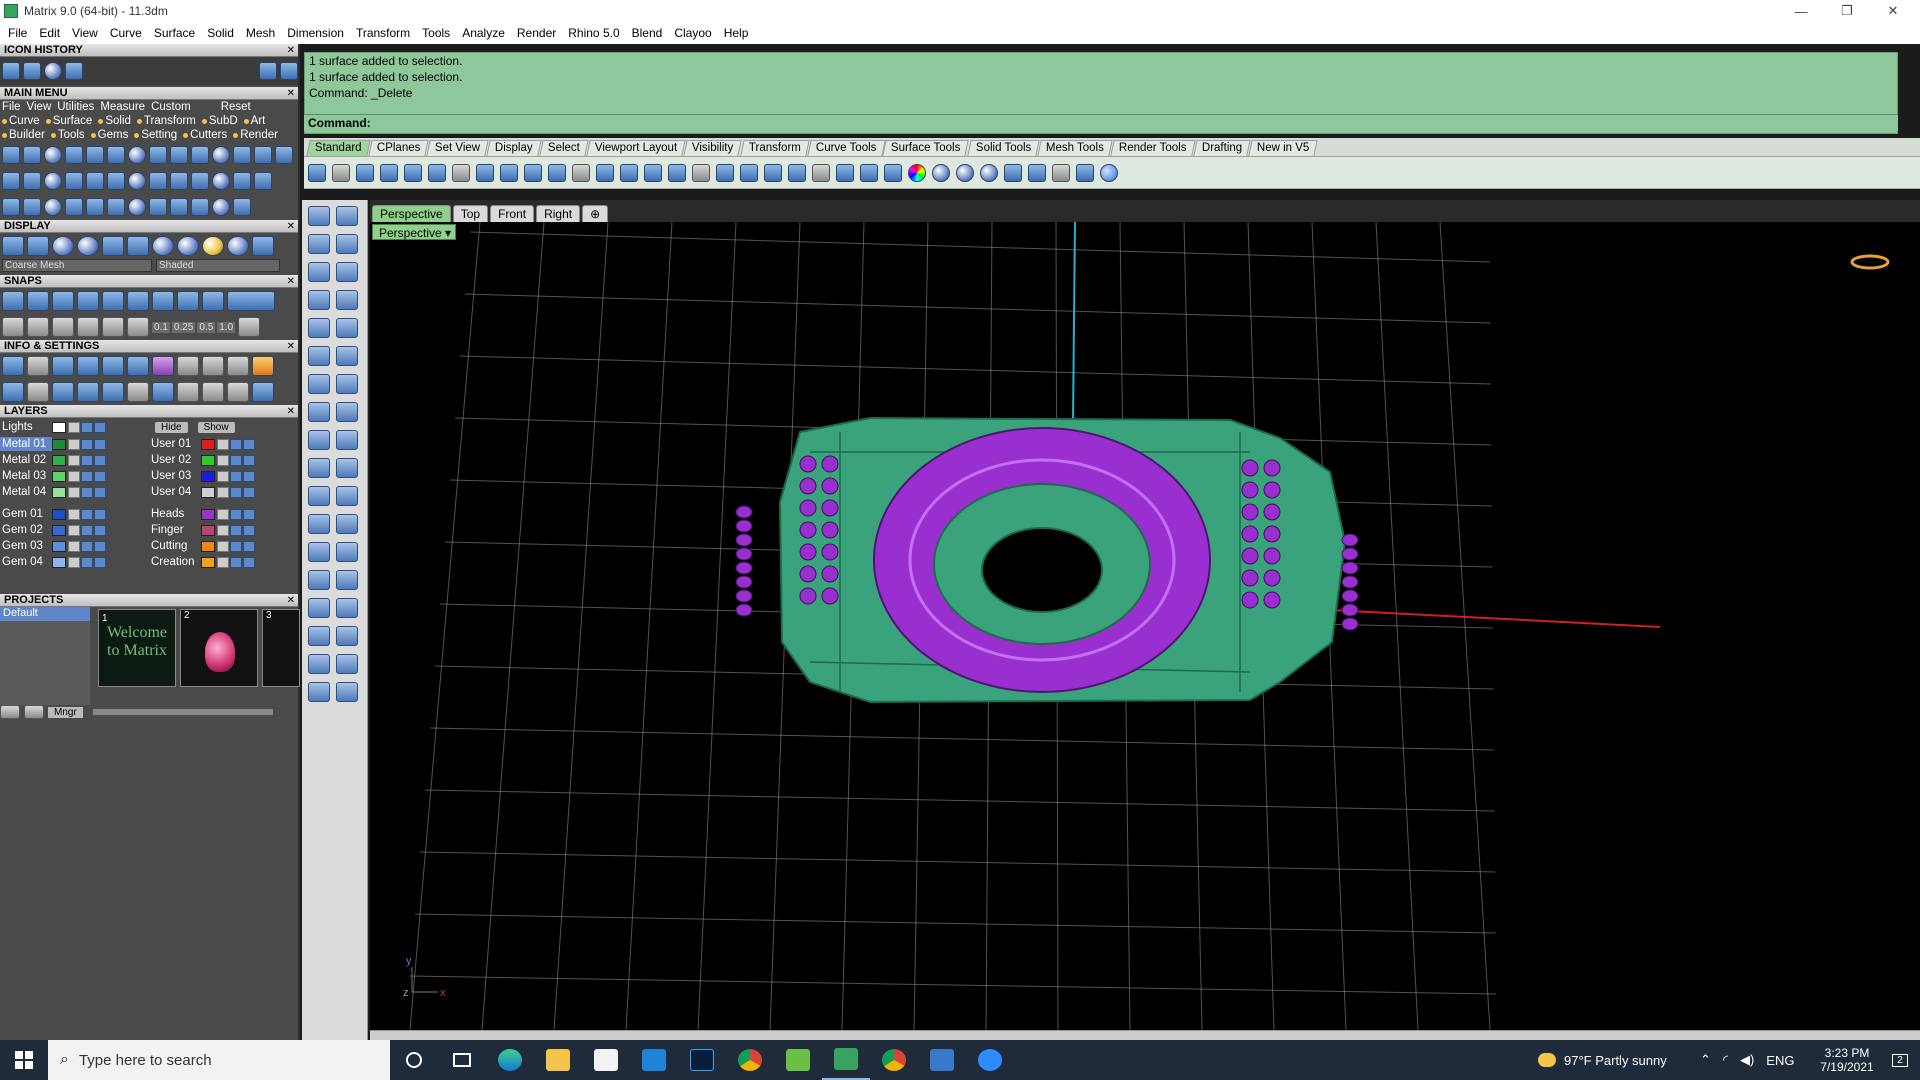 The image size is (1920, 1080). What do you see at coordinates (88, 246) in the screenshot?
I see `render-sphere-icon` at bounding box center [88, 246].